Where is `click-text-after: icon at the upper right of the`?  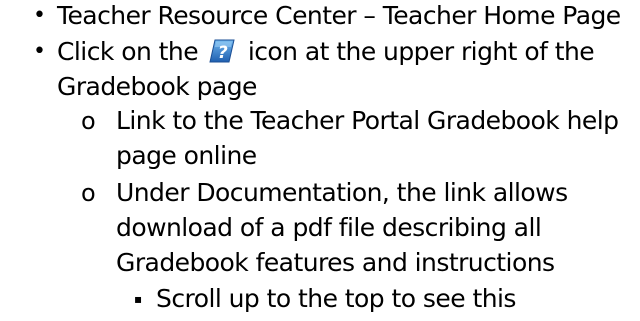 click-text-after: icon at the upper right of the is located at coordinates (417, 51).